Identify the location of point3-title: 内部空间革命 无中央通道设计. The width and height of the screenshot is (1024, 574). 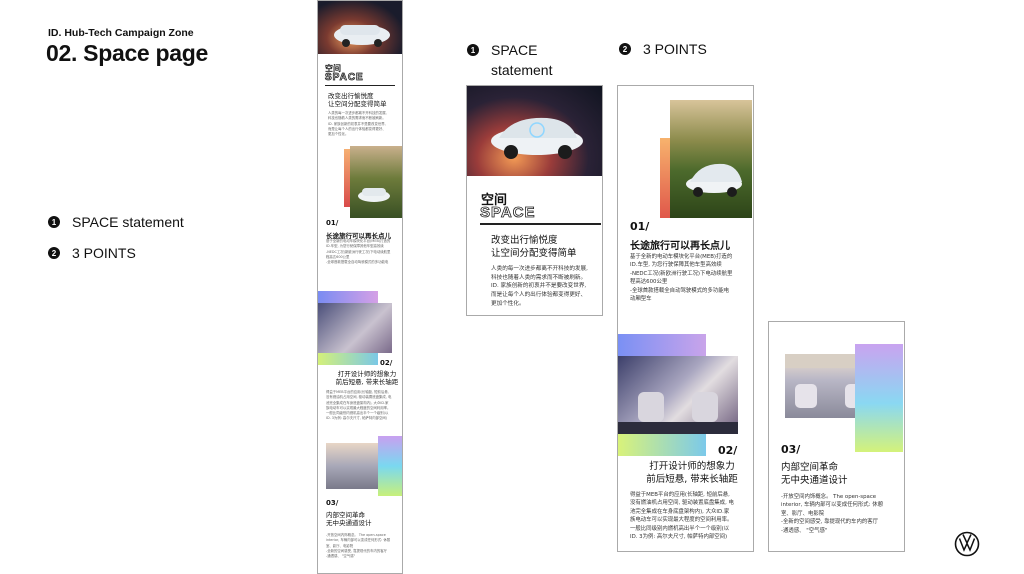
(814, 474).